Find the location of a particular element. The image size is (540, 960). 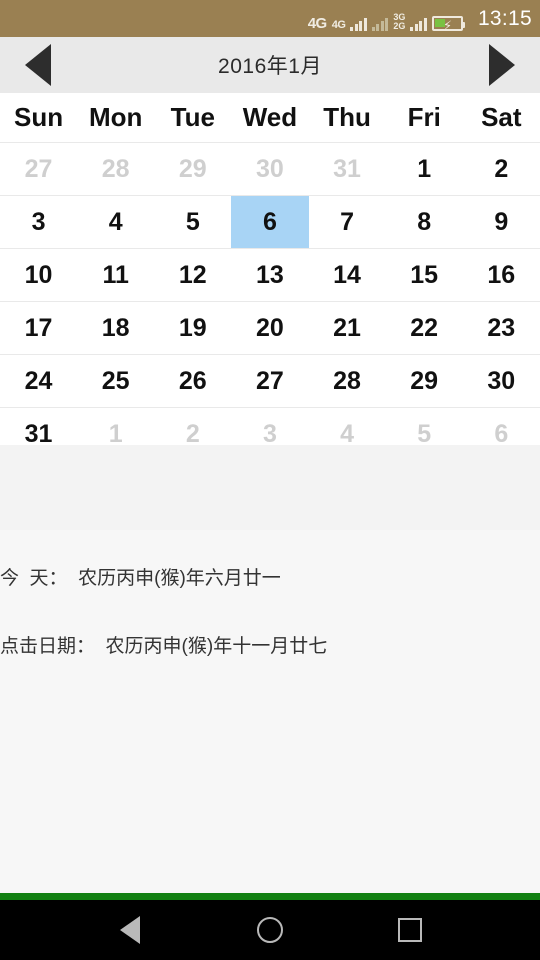

day-cell-selected: 6 is located at coordinates (270, 222).